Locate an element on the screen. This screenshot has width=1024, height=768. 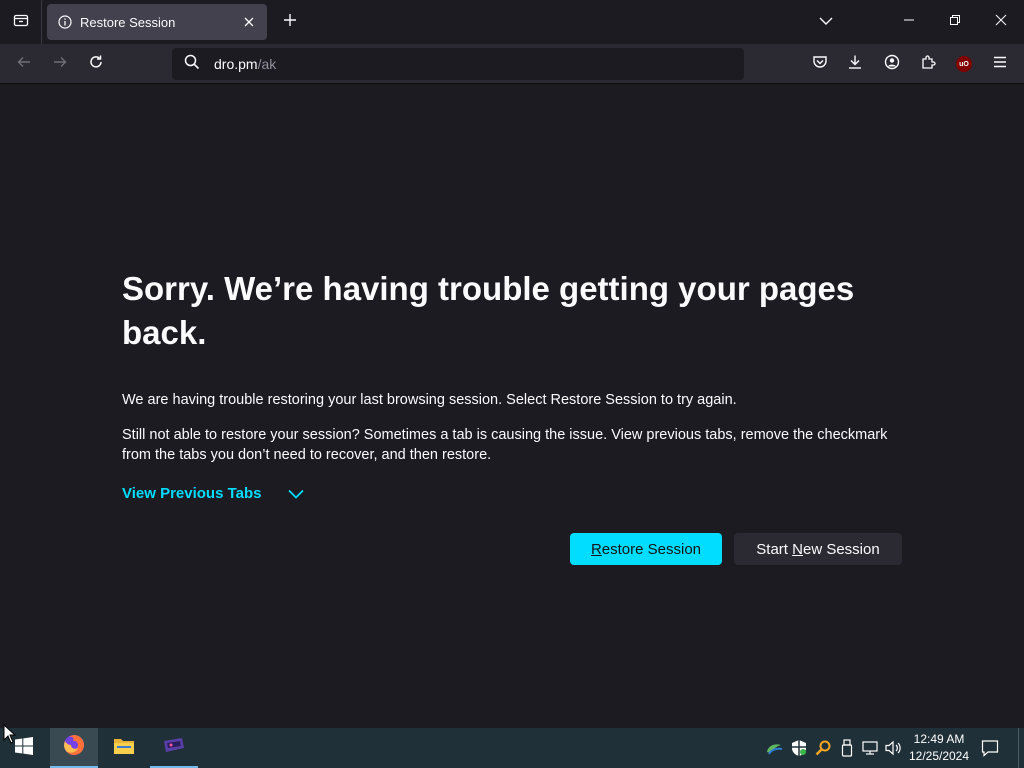
firefox-icon is located at coordinates (74, 747).